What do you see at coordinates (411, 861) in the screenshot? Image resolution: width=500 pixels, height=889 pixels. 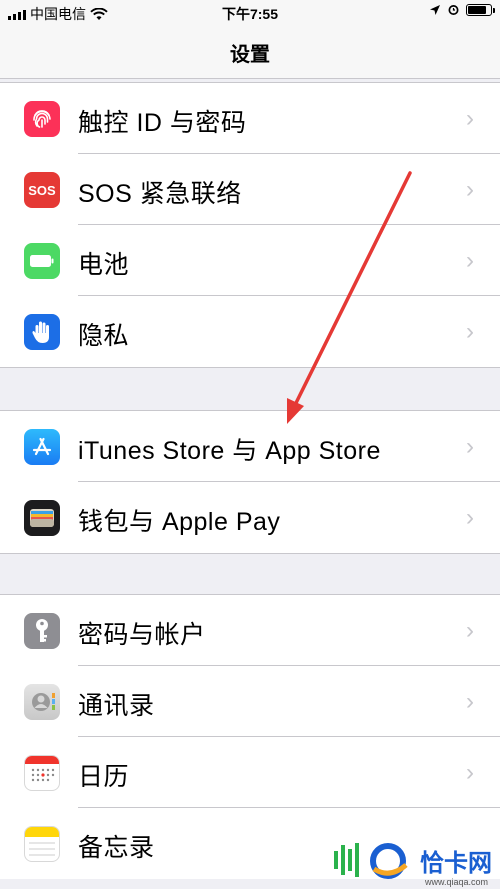 I see `watermark: 恰卡网 www.qiaqa.com` at bounding box center [411, 861].